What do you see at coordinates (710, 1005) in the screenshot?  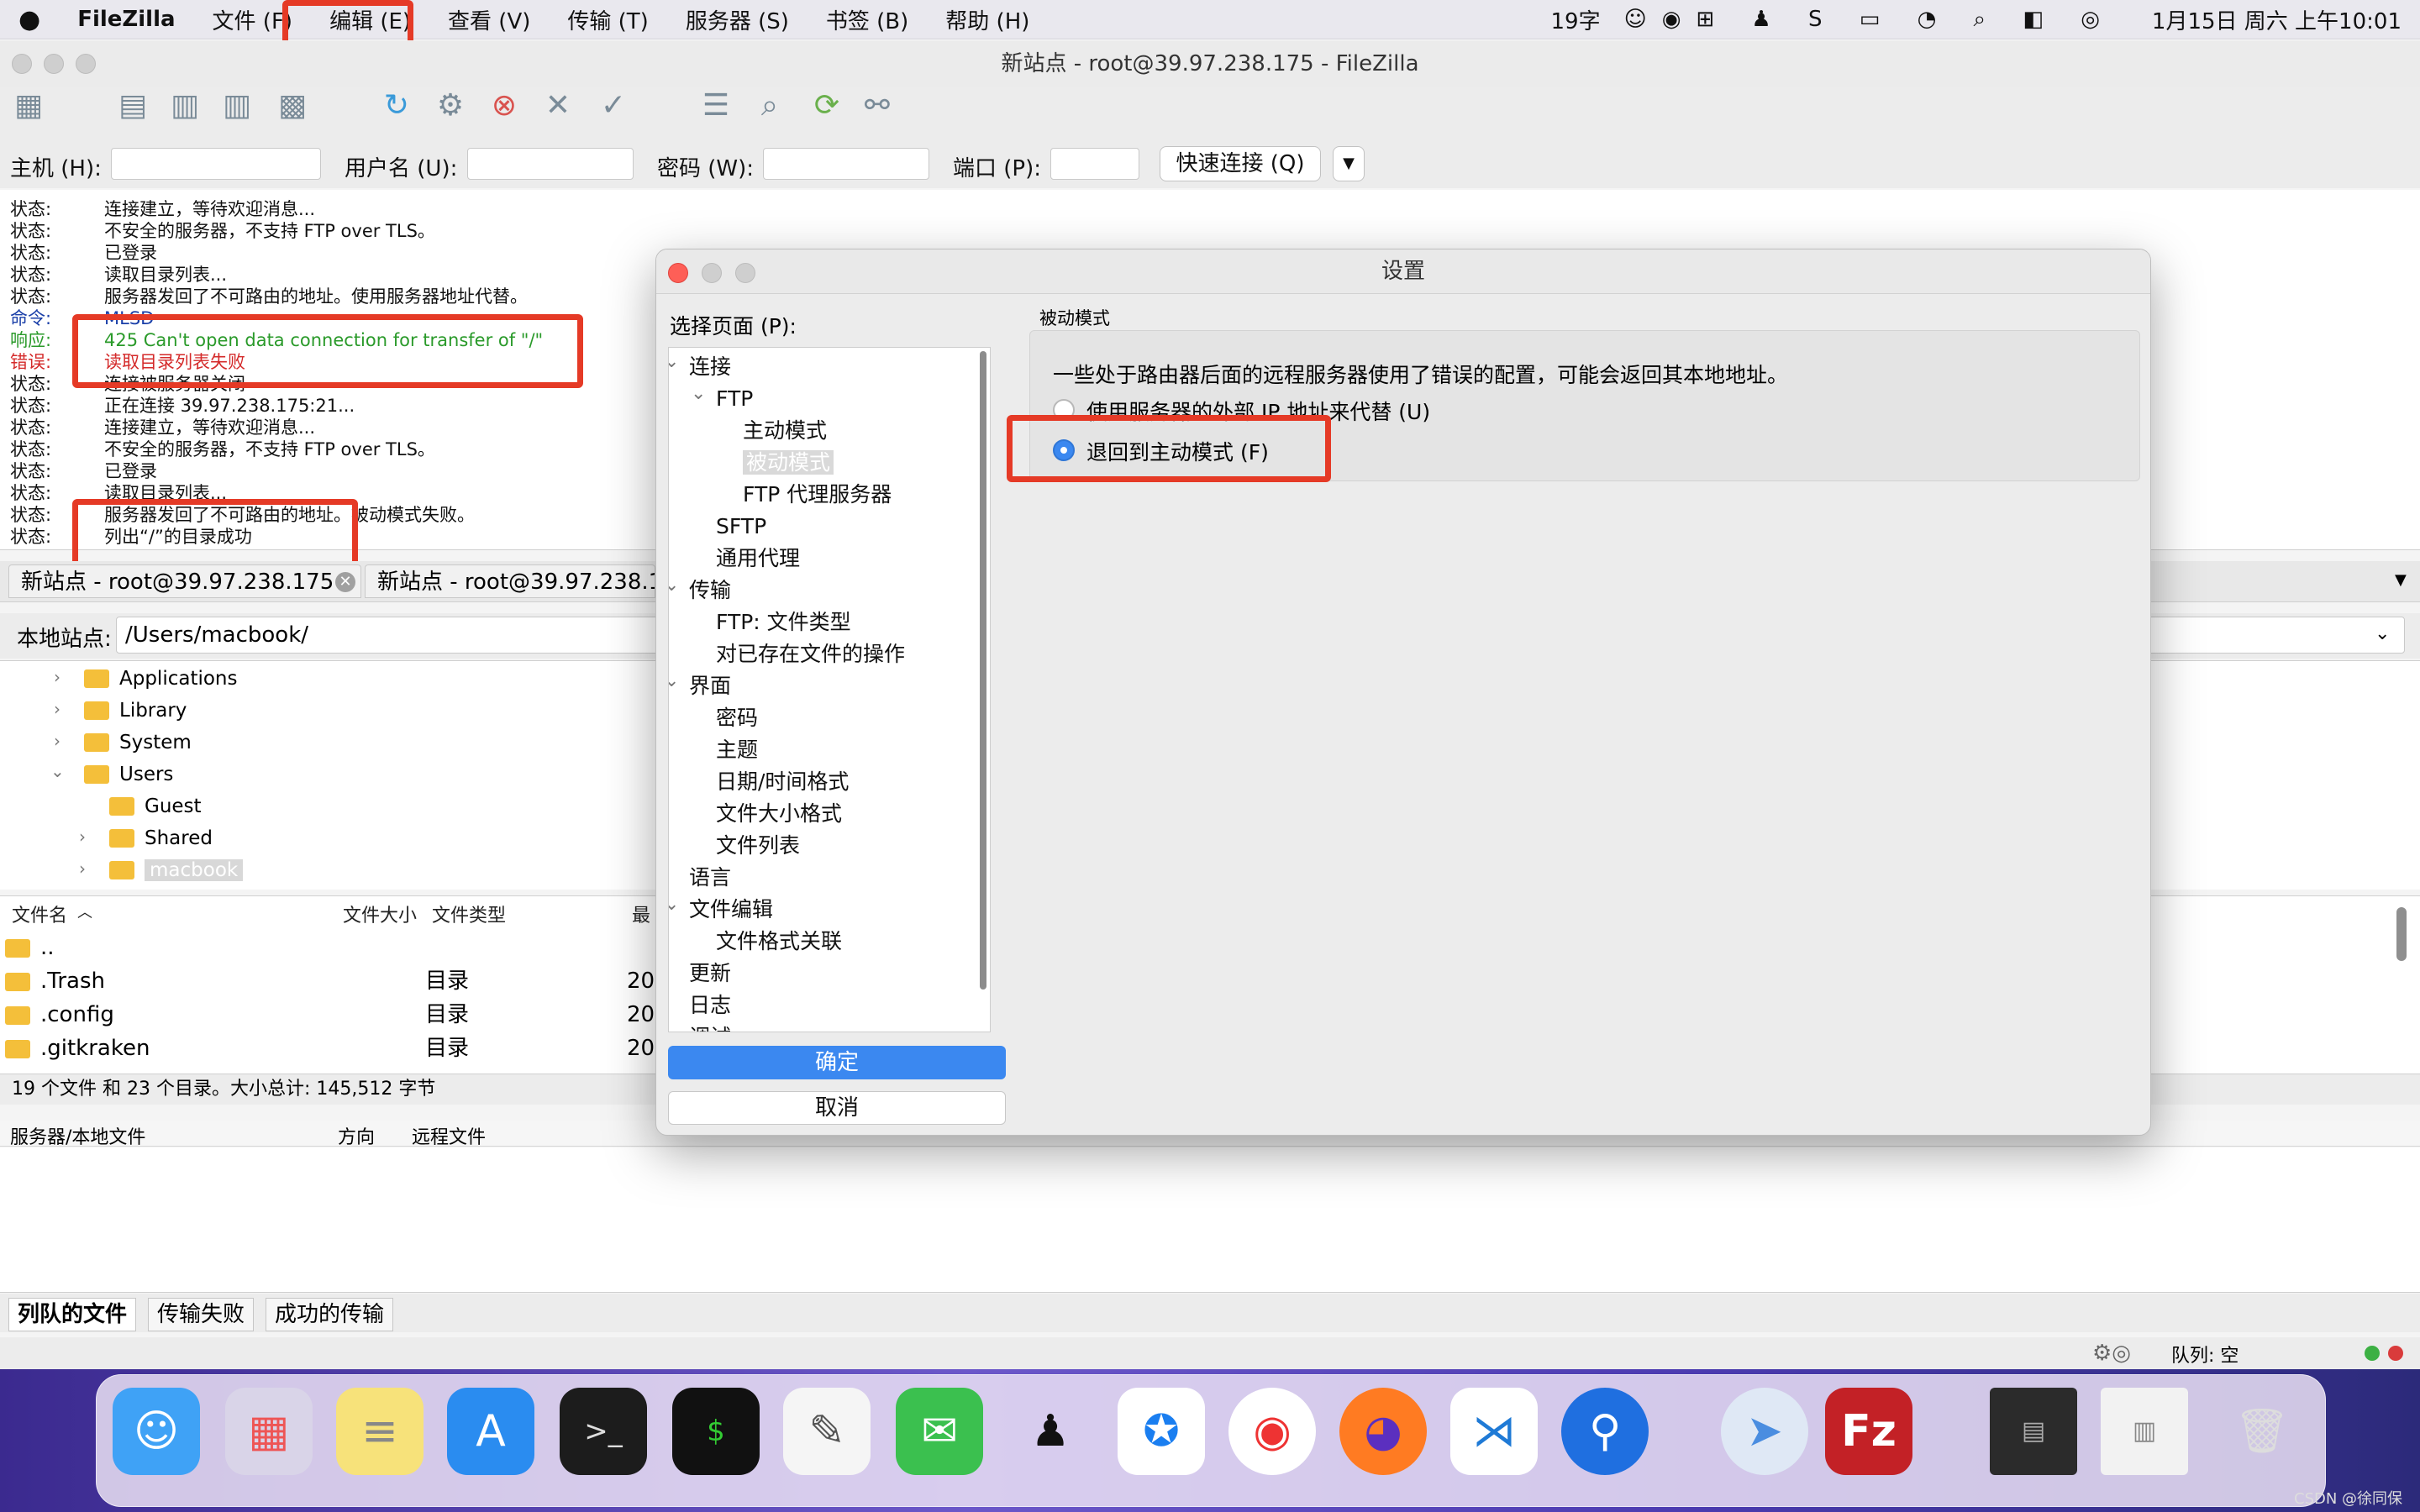 I see `settings-tree-item: 日志` at bounding box center [710, 1005].